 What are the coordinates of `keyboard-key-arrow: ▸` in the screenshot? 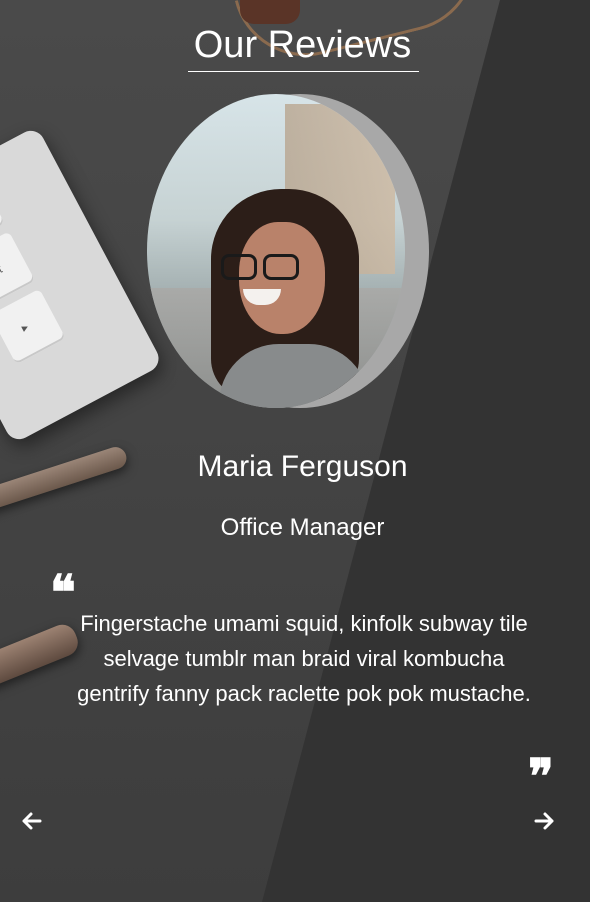 It's located at (33, 326).